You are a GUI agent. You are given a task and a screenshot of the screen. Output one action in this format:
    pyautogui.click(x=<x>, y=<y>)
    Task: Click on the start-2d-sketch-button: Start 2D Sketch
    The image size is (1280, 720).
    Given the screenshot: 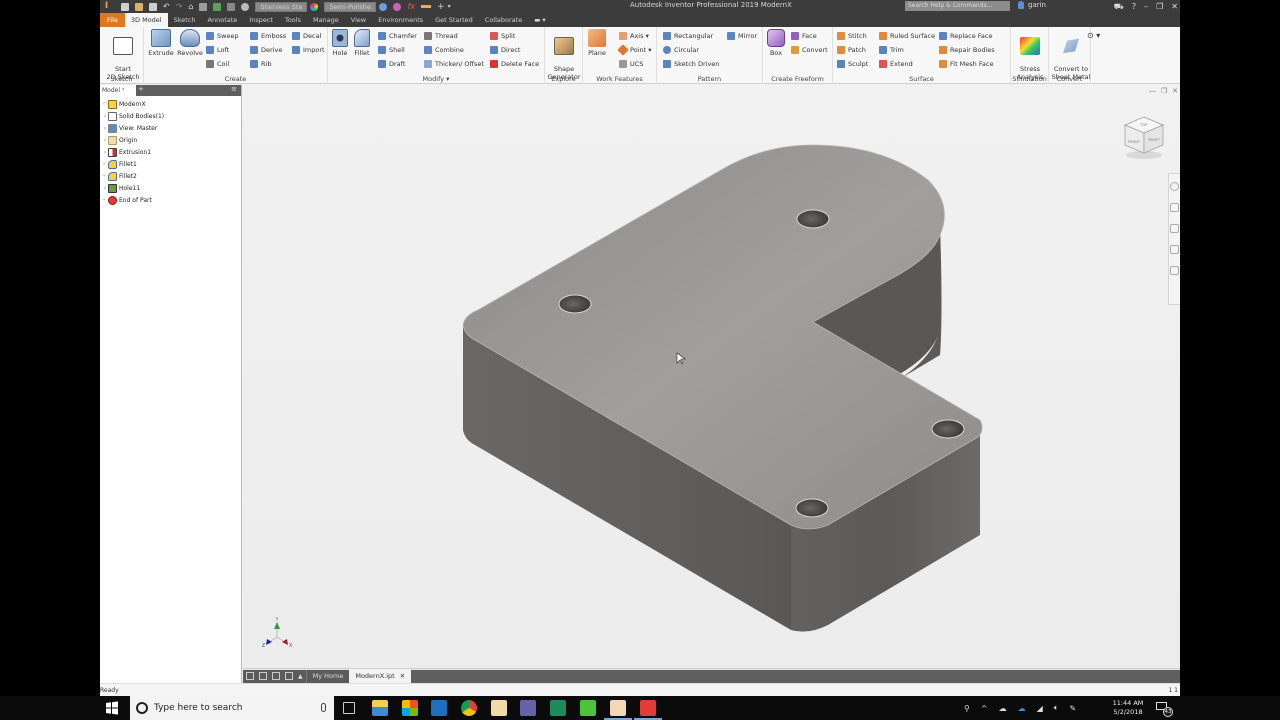 What is the action you would take?
    pyautogui.click(x=123, y=55)
    